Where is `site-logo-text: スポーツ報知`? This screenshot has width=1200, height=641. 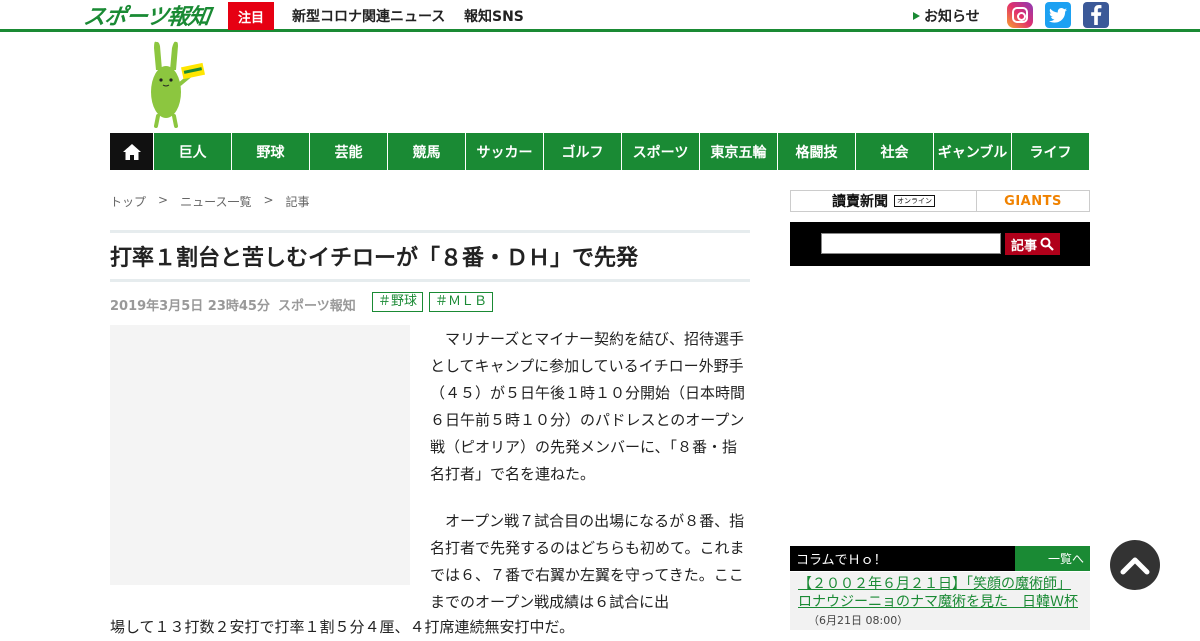 site-logo-text: スポーツ報知 is located at coordinates (146, 17).